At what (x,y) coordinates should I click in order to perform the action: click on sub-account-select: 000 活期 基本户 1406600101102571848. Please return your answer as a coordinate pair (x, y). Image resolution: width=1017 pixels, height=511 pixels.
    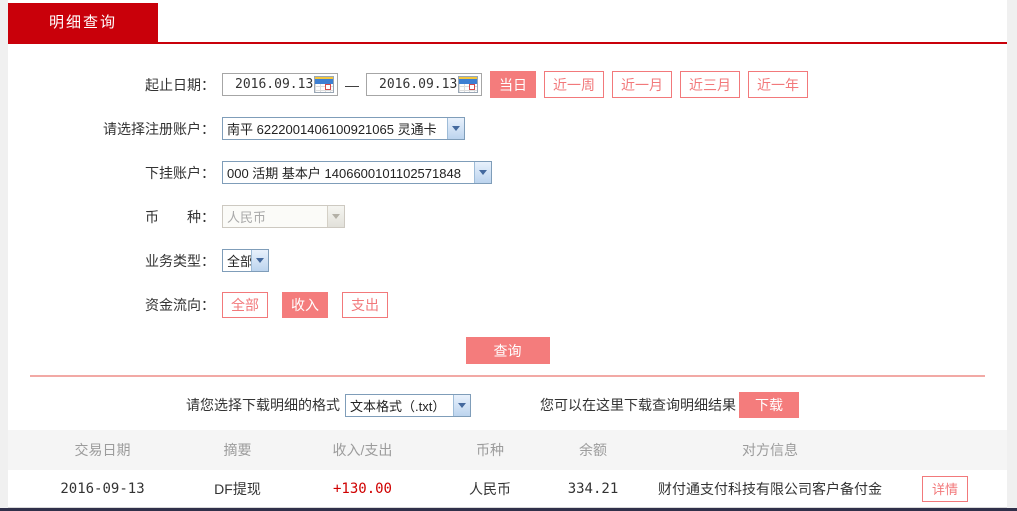
    Looking at the image, I should click on (357, 172).